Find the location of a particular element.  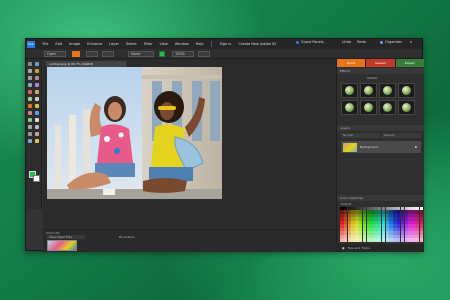

layer-row-background: Background ▪ is located at coordinates (381, 147).